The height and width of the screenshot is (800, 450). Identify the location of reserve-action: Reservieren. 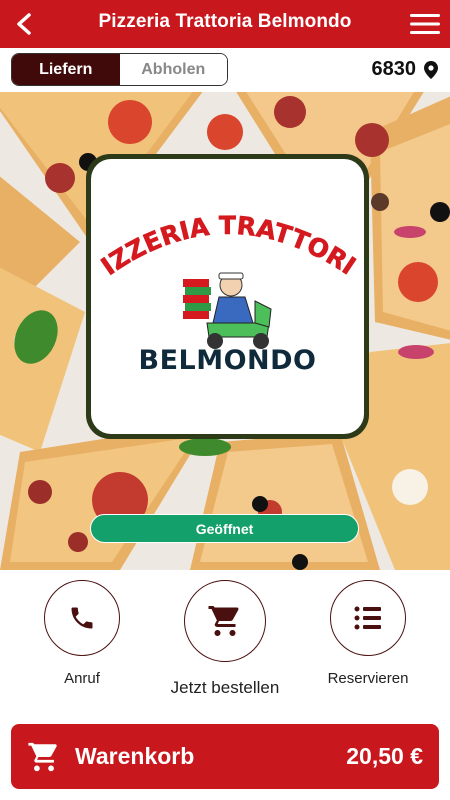
(368, 633).